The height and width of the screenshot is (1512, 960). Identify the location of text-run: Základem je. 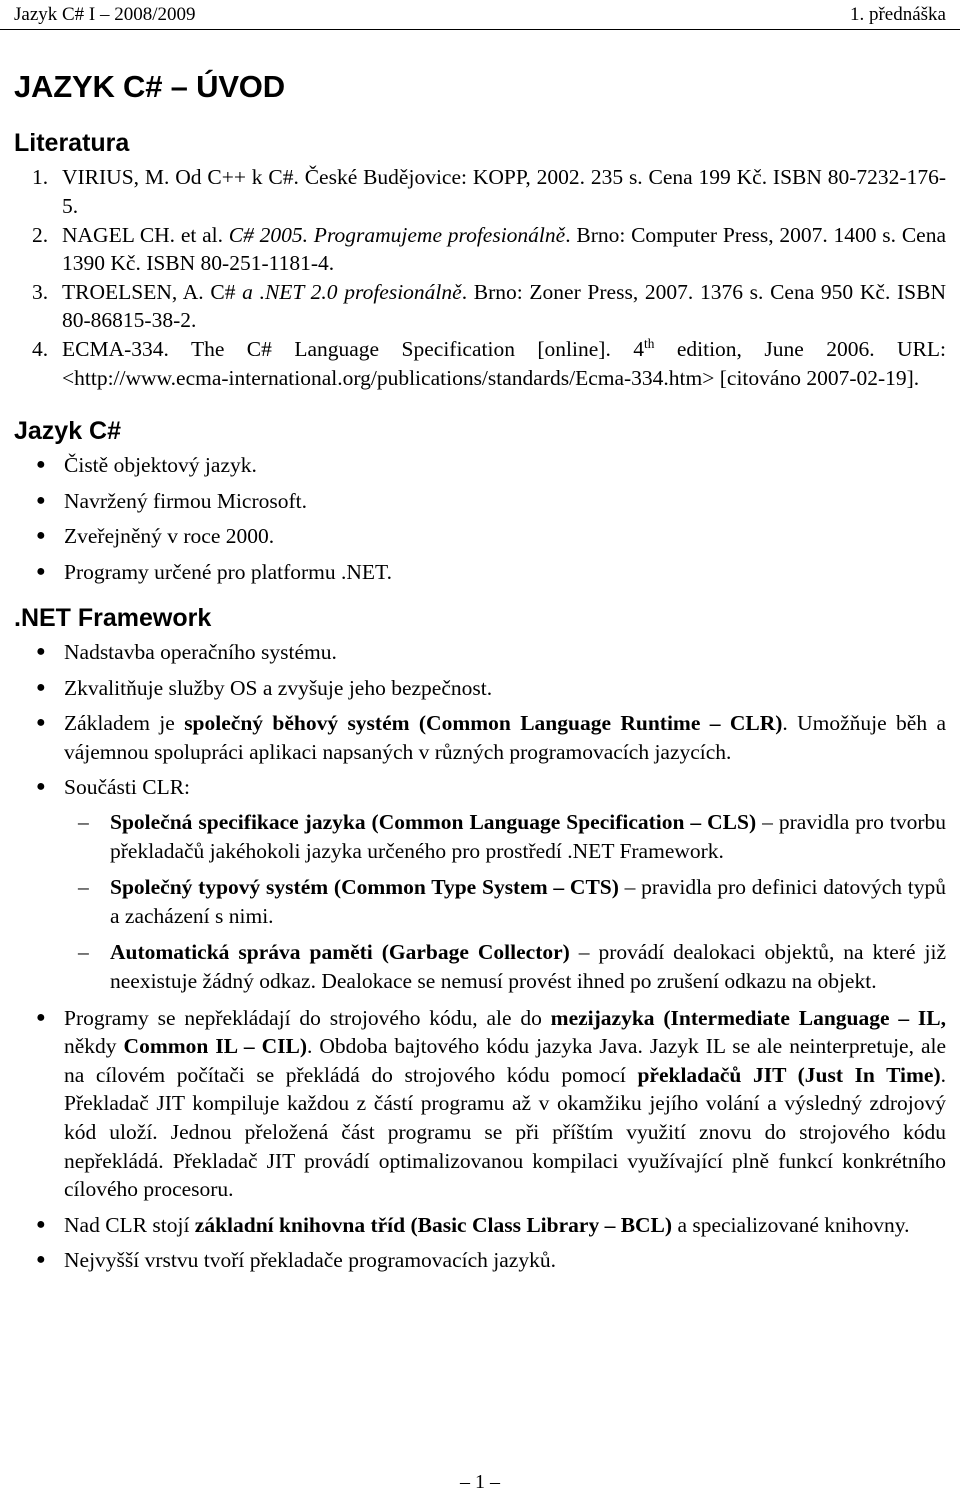
(124, 723).